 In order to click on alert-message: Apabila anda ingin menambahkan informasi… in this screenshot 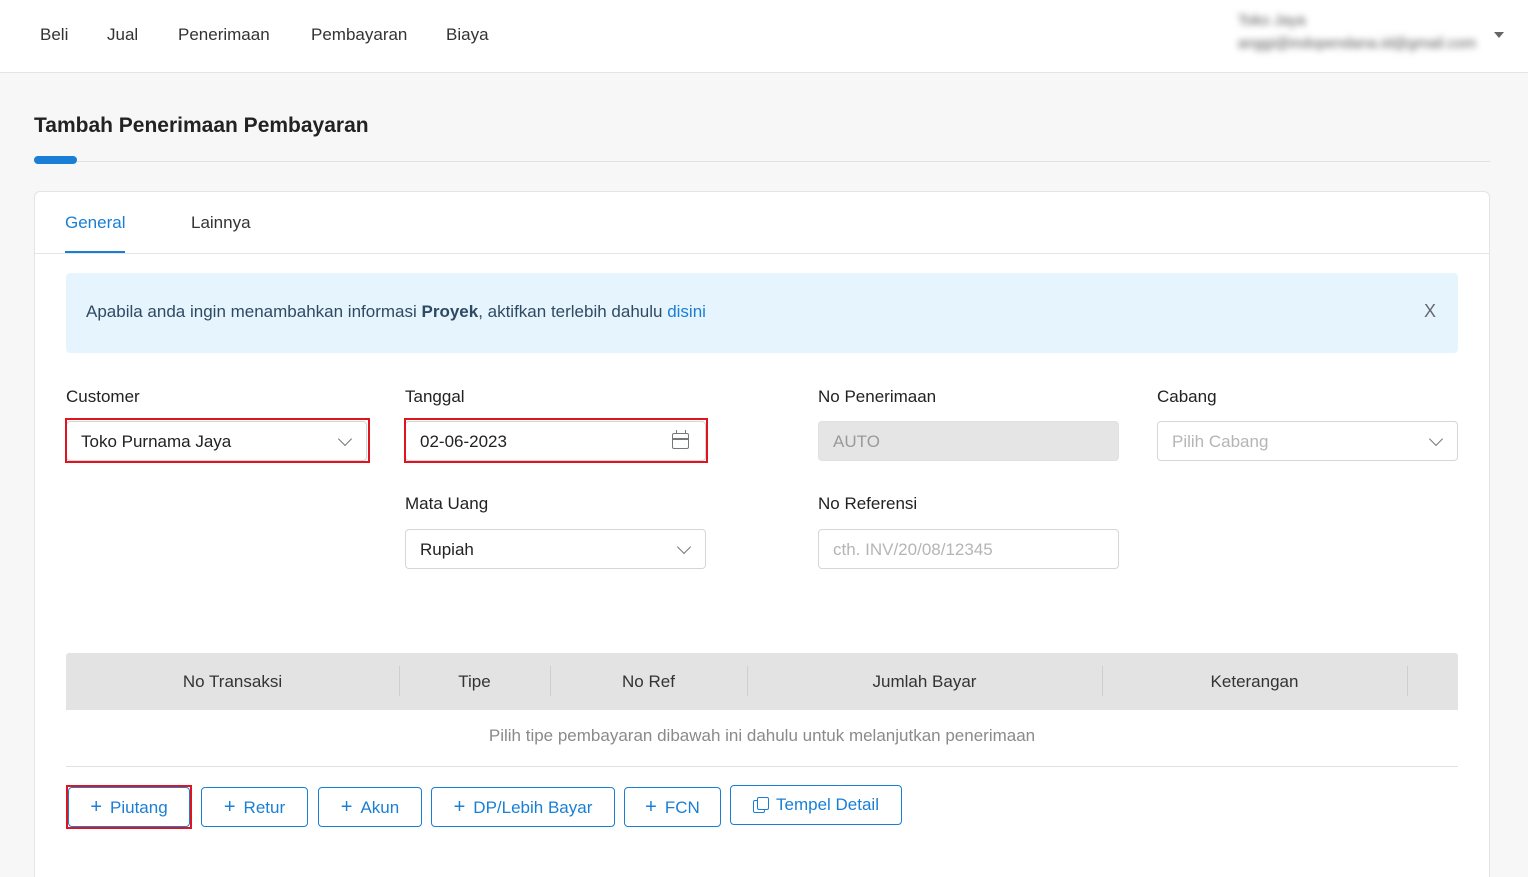, I will do `click(396, 312)`.